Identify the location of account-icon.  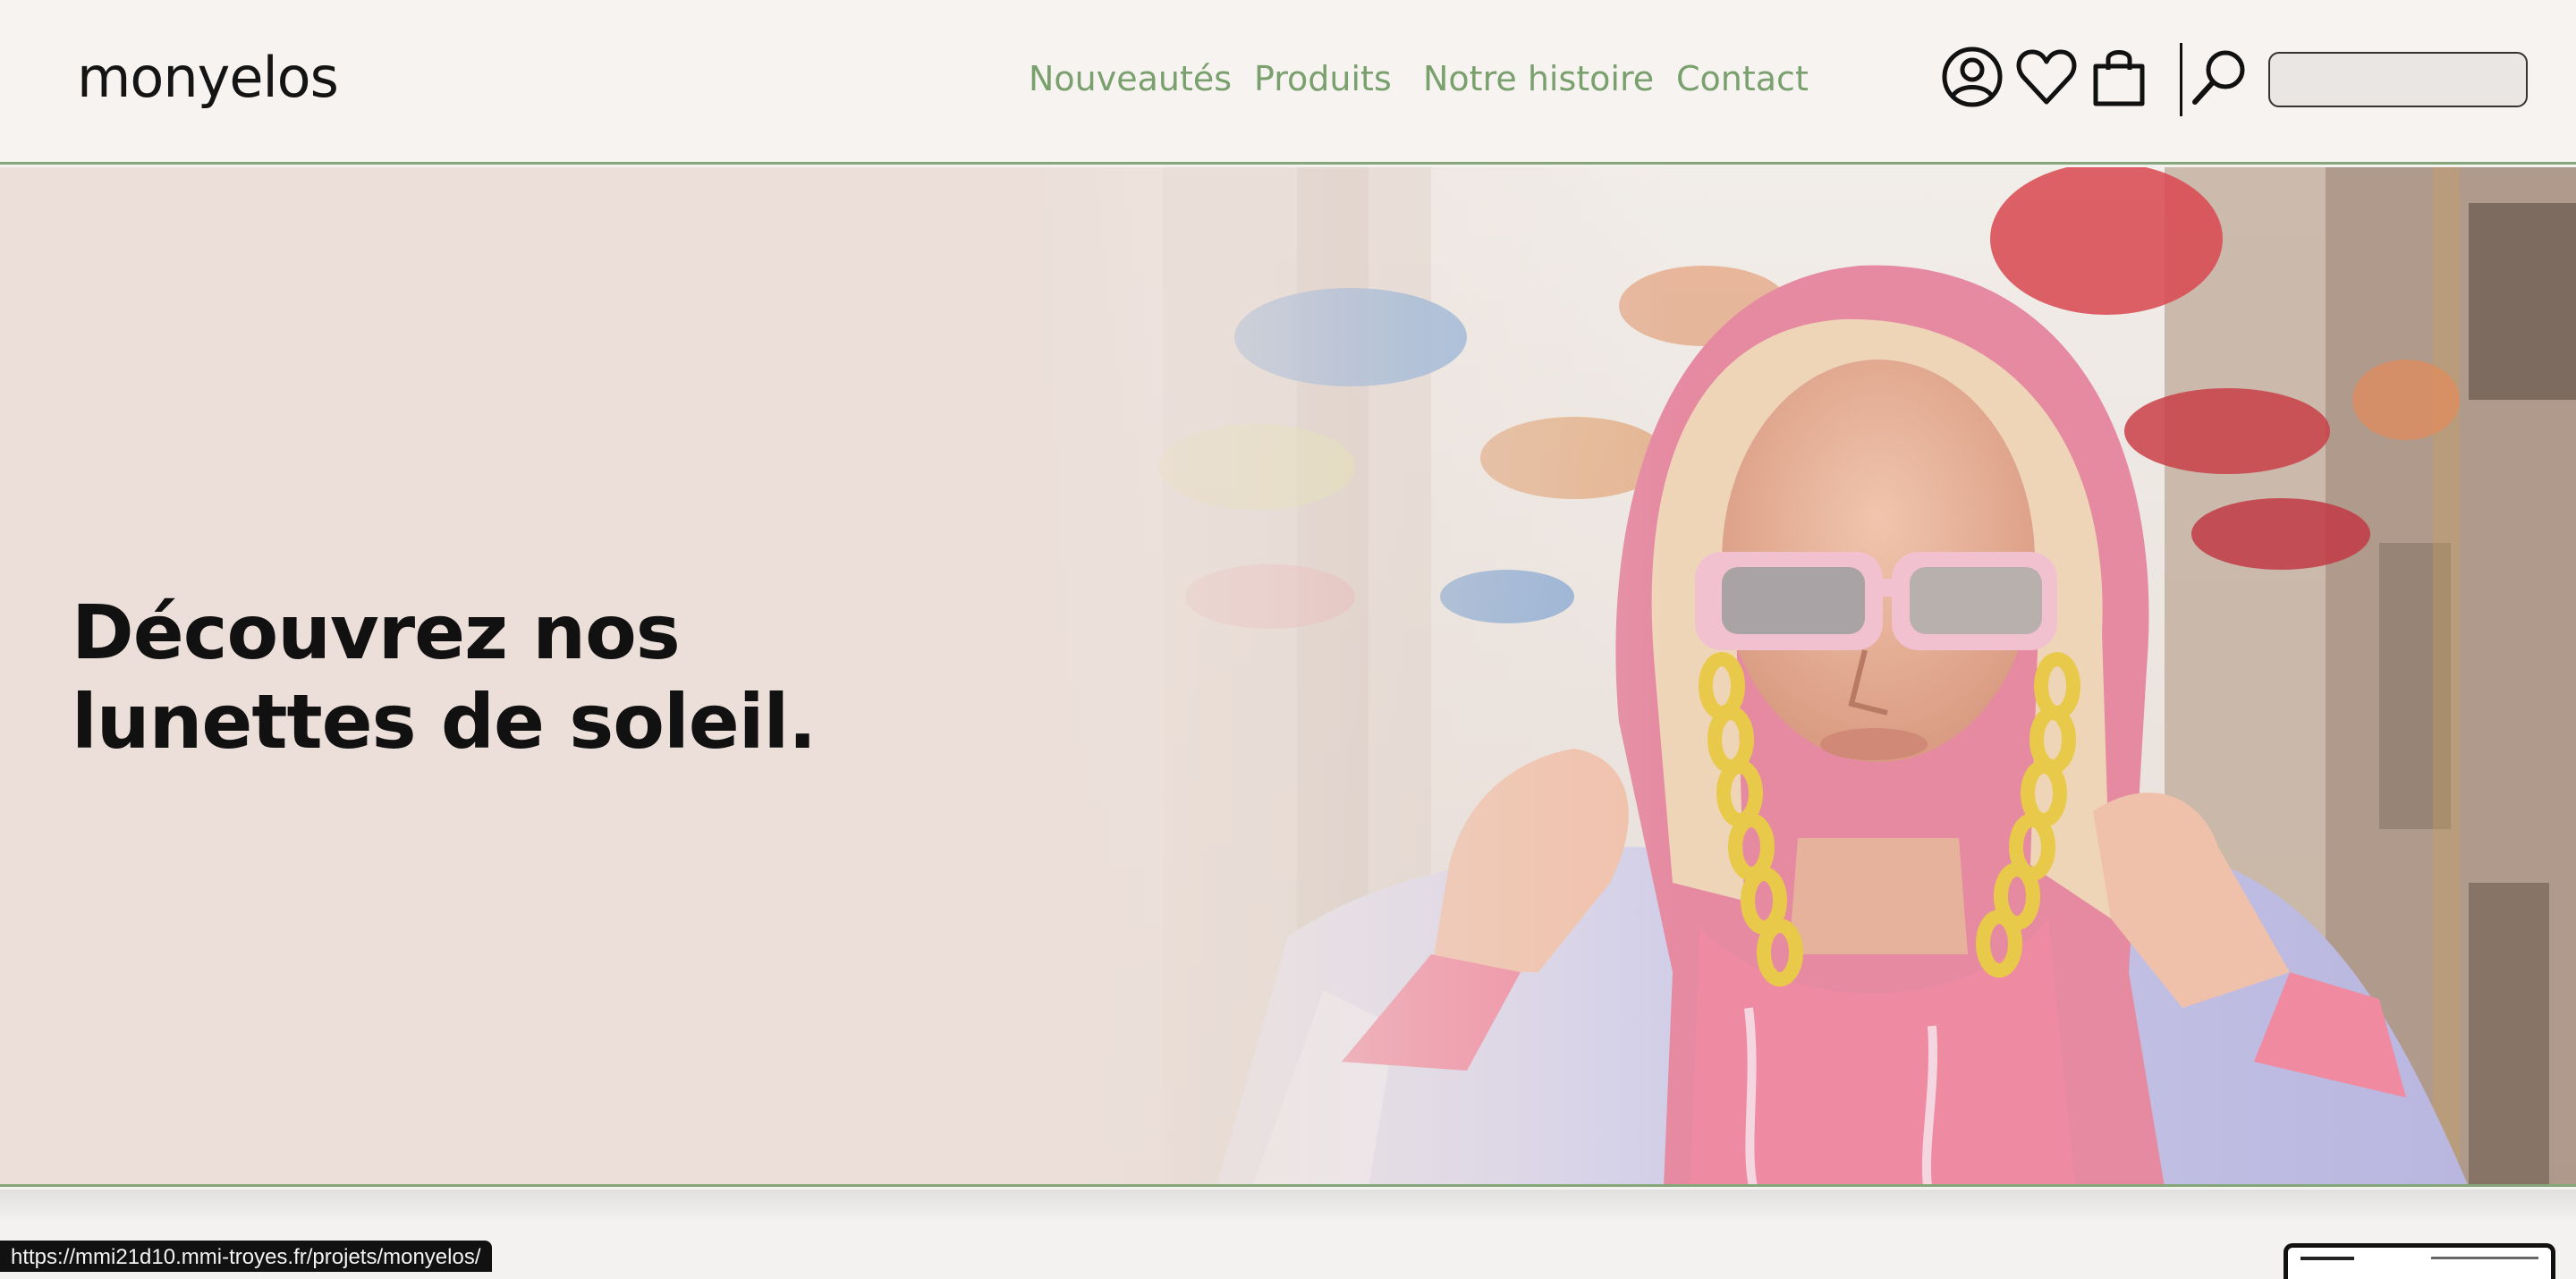
(1972, 77).